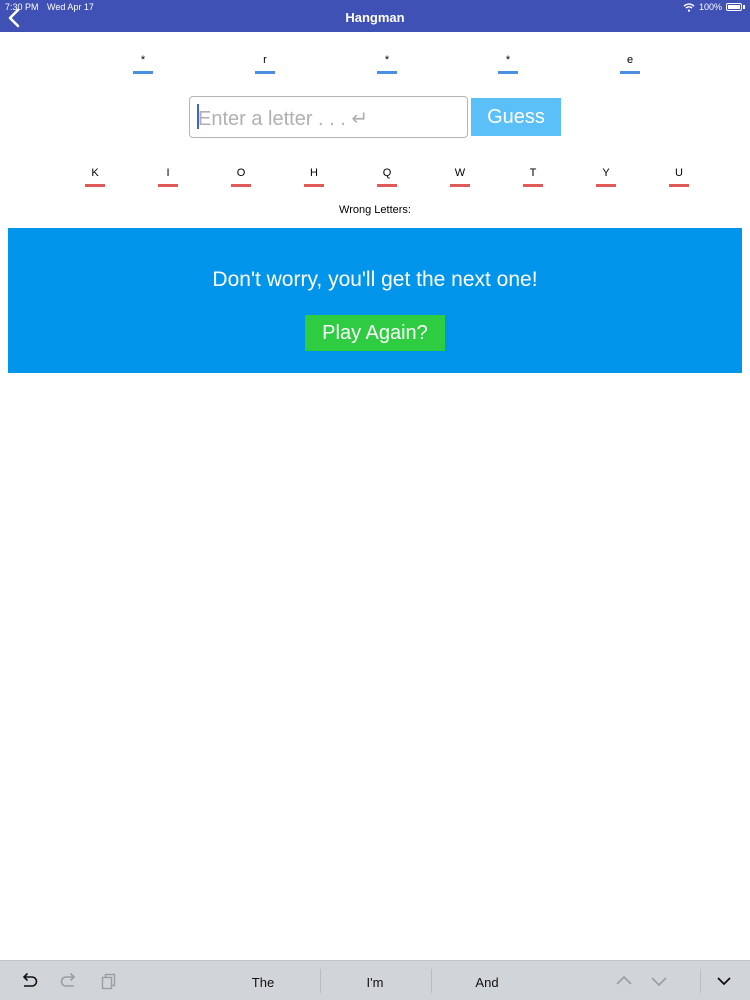  Describe the element at coordinates (198, 116) in the screenshot. I see `text-caret` at that location.